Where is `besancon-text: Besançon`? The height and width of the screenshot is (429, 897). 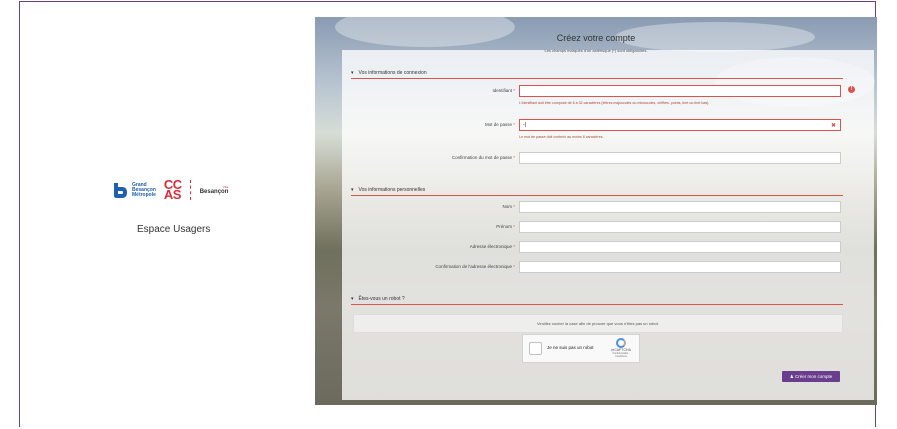 besancon-text: Besançon is located at coordinates (214, 192).